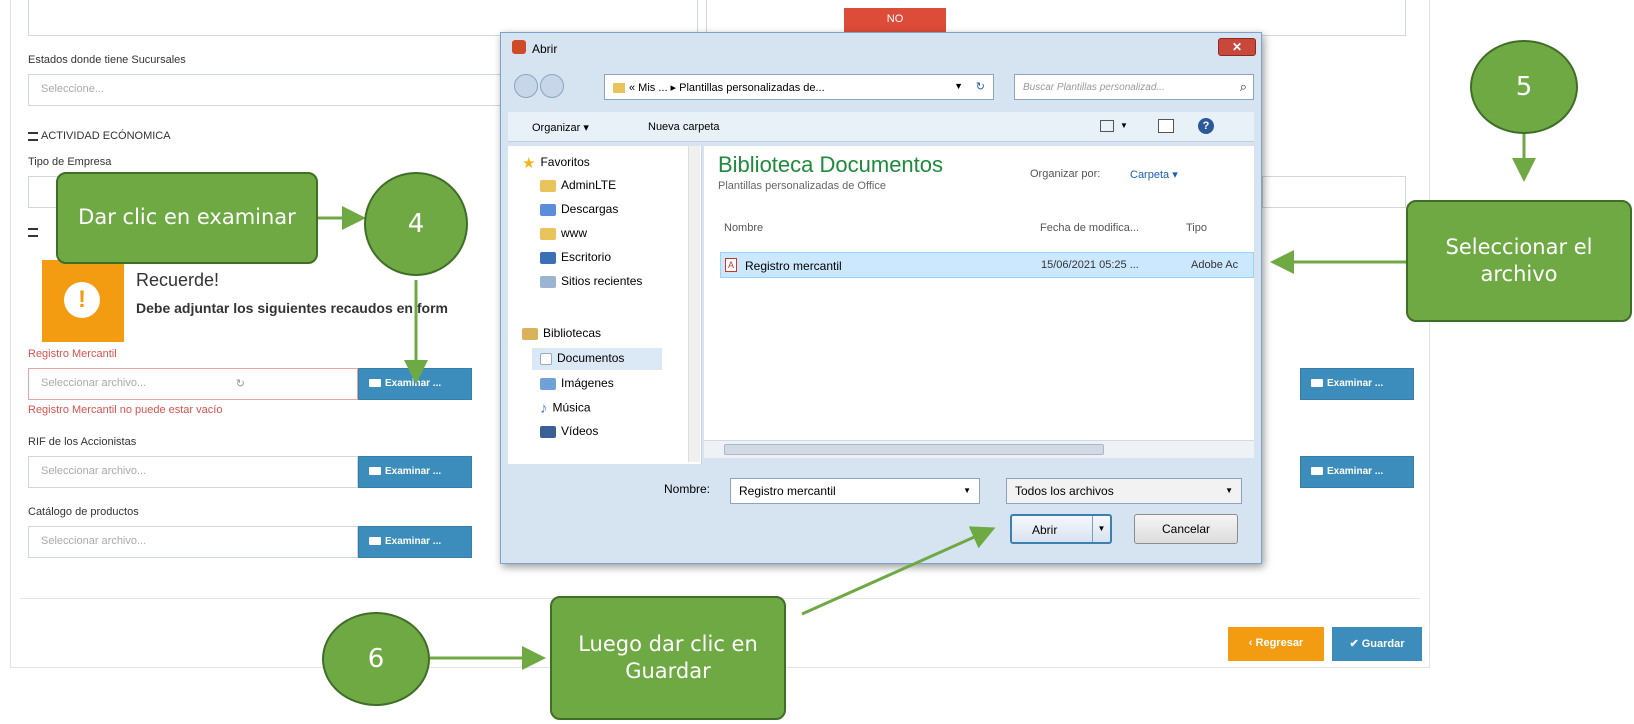  I want to click on callout-step4: Dar clic en examinar, so click(187, 218).